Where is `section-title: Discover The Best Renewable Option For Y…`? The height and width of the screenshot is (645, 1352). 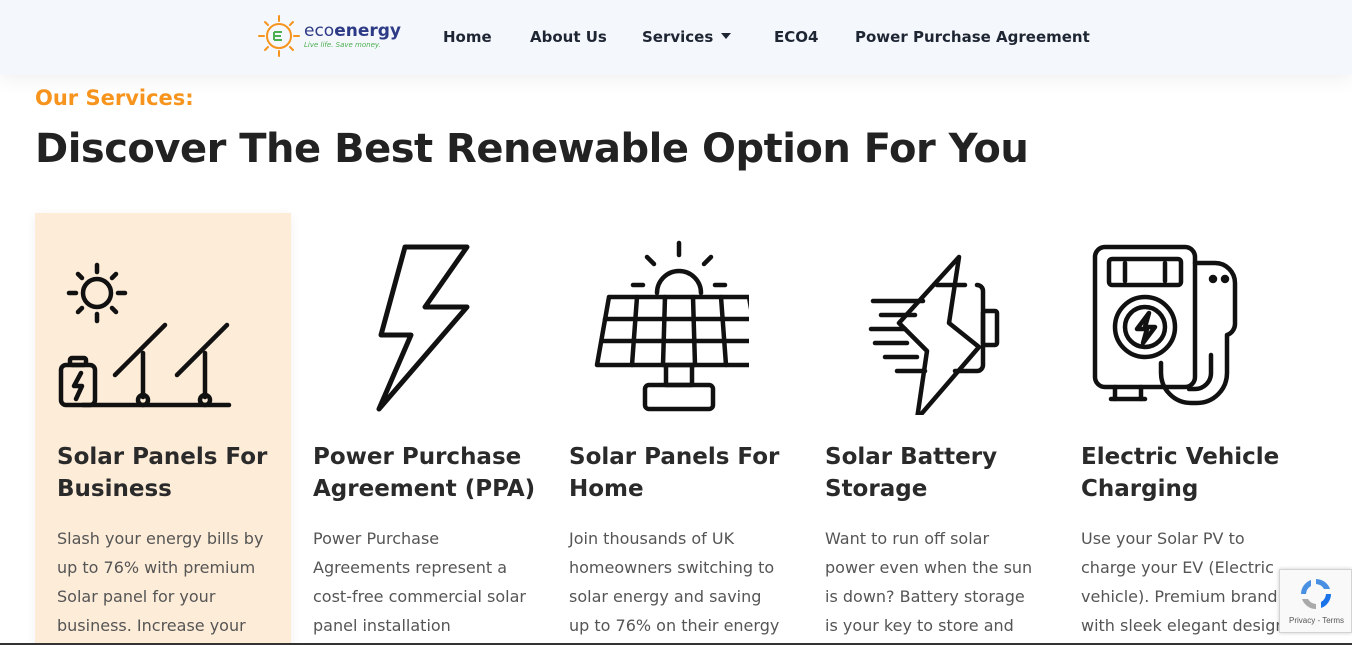
section-title: Discover The Best Renewable Option For Y… is located at coordinates (532, 149).